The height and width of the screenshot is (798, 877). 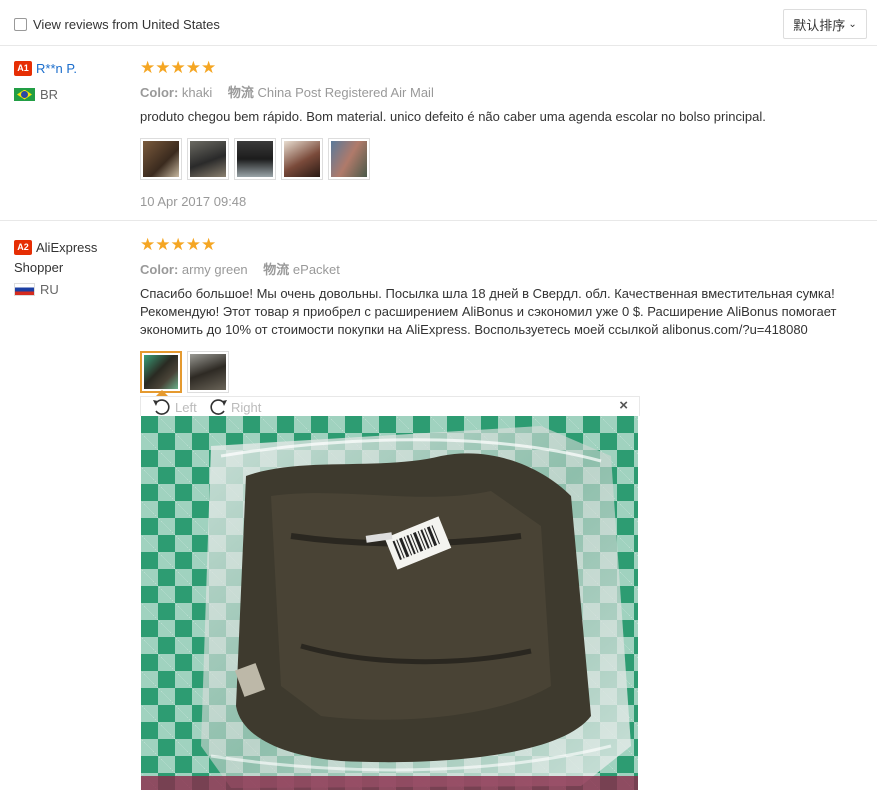 What do you see at coordinates (161, 407) in the screenshot?
I see `rotate-left-icon` at bounding box center [161, 407].